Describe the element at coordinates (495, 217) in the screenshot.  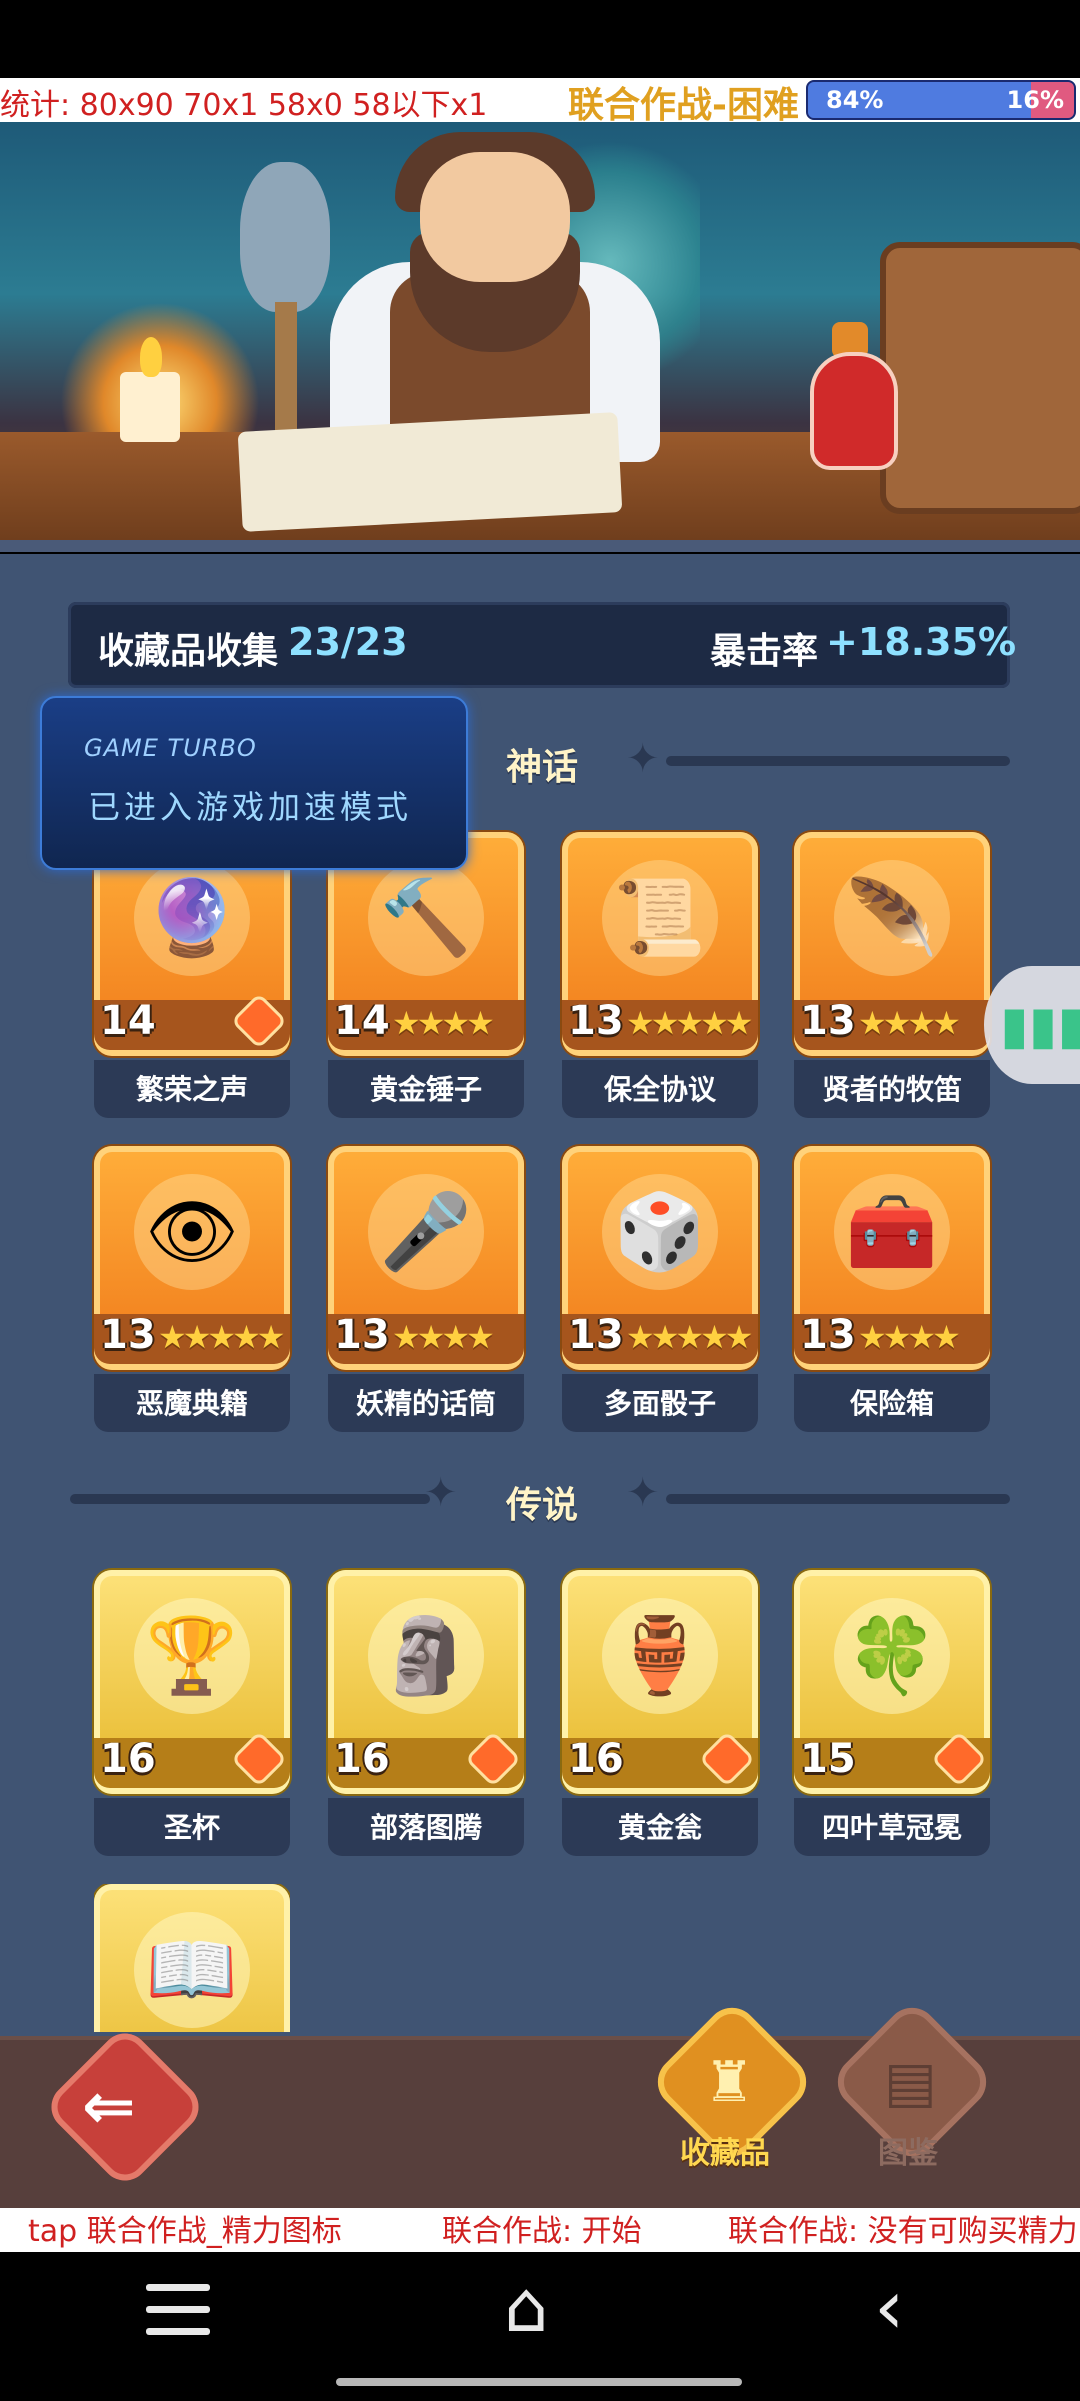
I see `dwarf-face` at that location.